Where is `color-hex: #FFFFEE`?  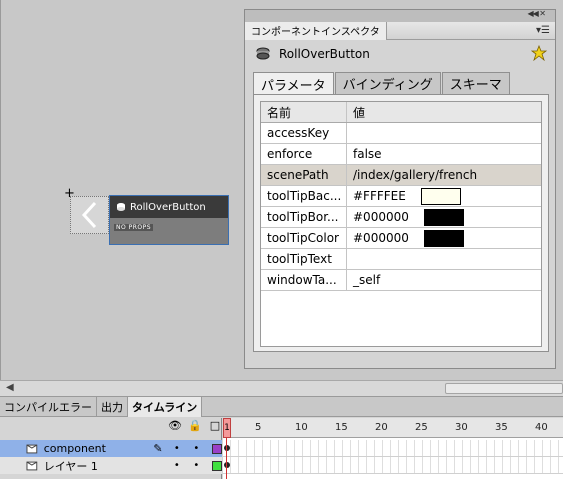
color-hex: #FFFFEE is located at coordinates (379, 196).